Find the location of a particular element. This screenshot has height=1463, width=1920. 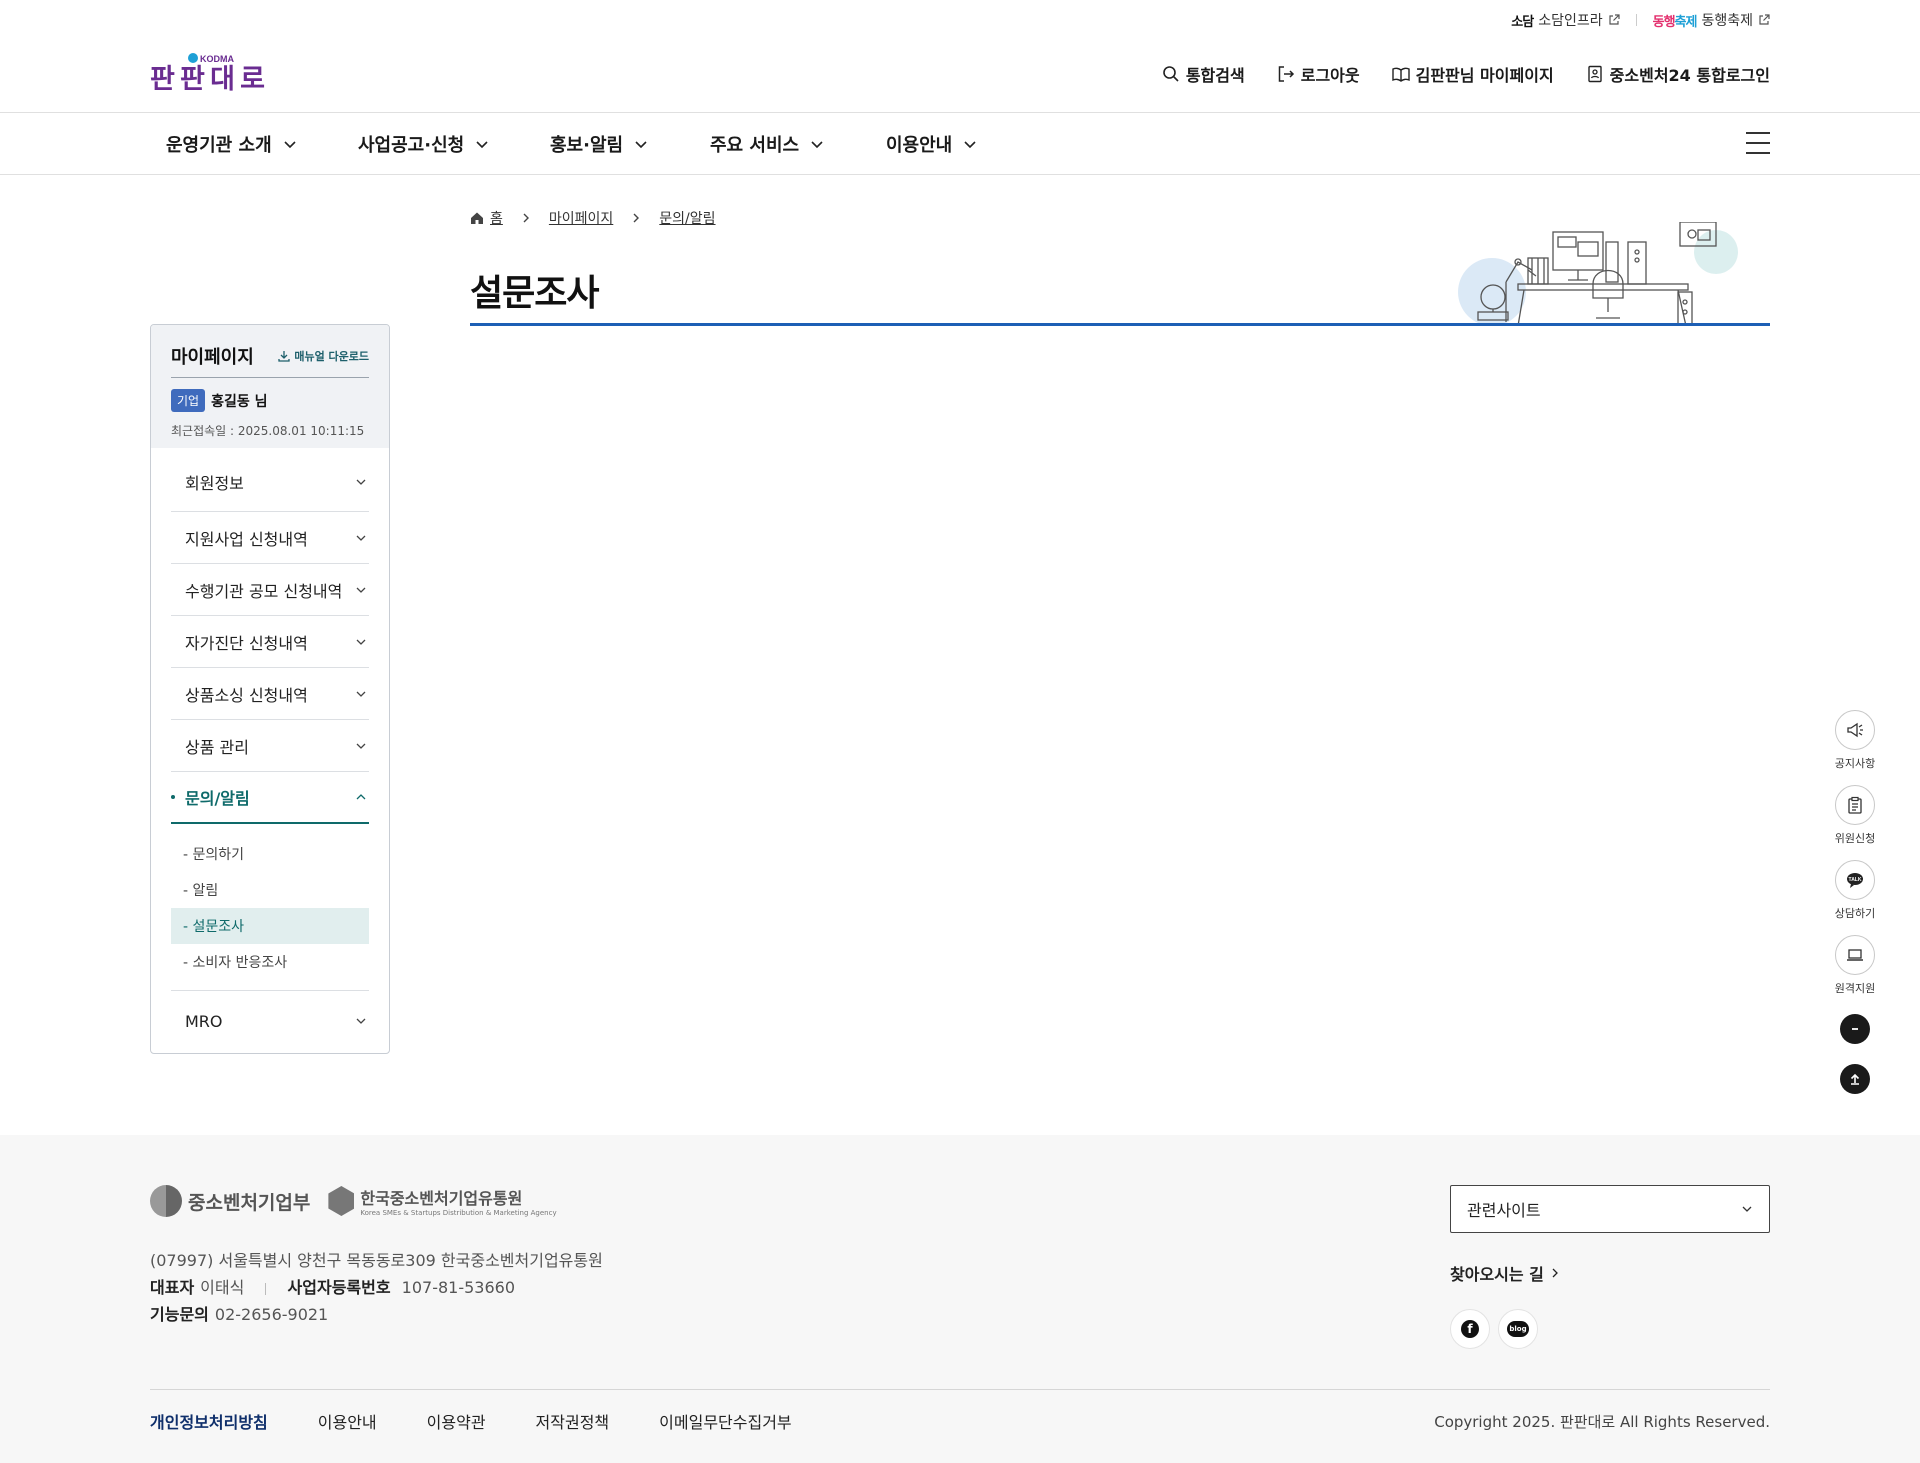

nav-business: 사업공고·신청 is located at coordinates (454, 144).